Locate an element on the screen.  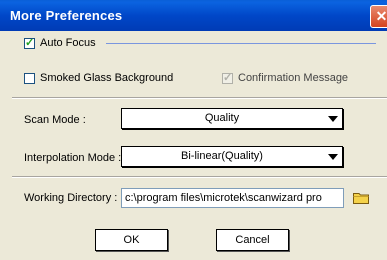
scan-mode-label: Scan Mode : is located at coordinates (55, 120).